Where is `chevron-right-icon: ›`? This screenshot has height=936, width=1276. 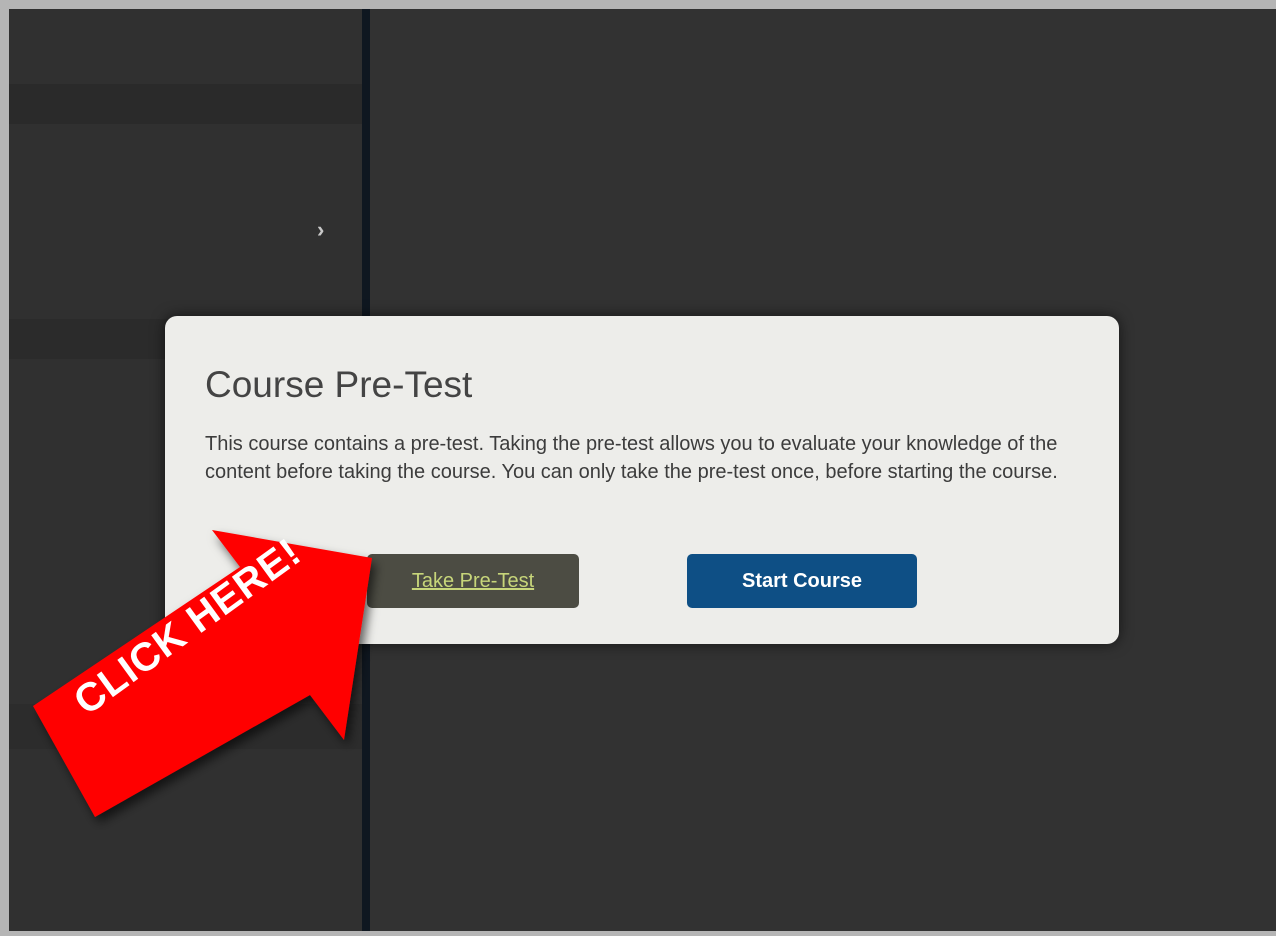
chevron-right-icon: › is located at coordinates (327, 230).